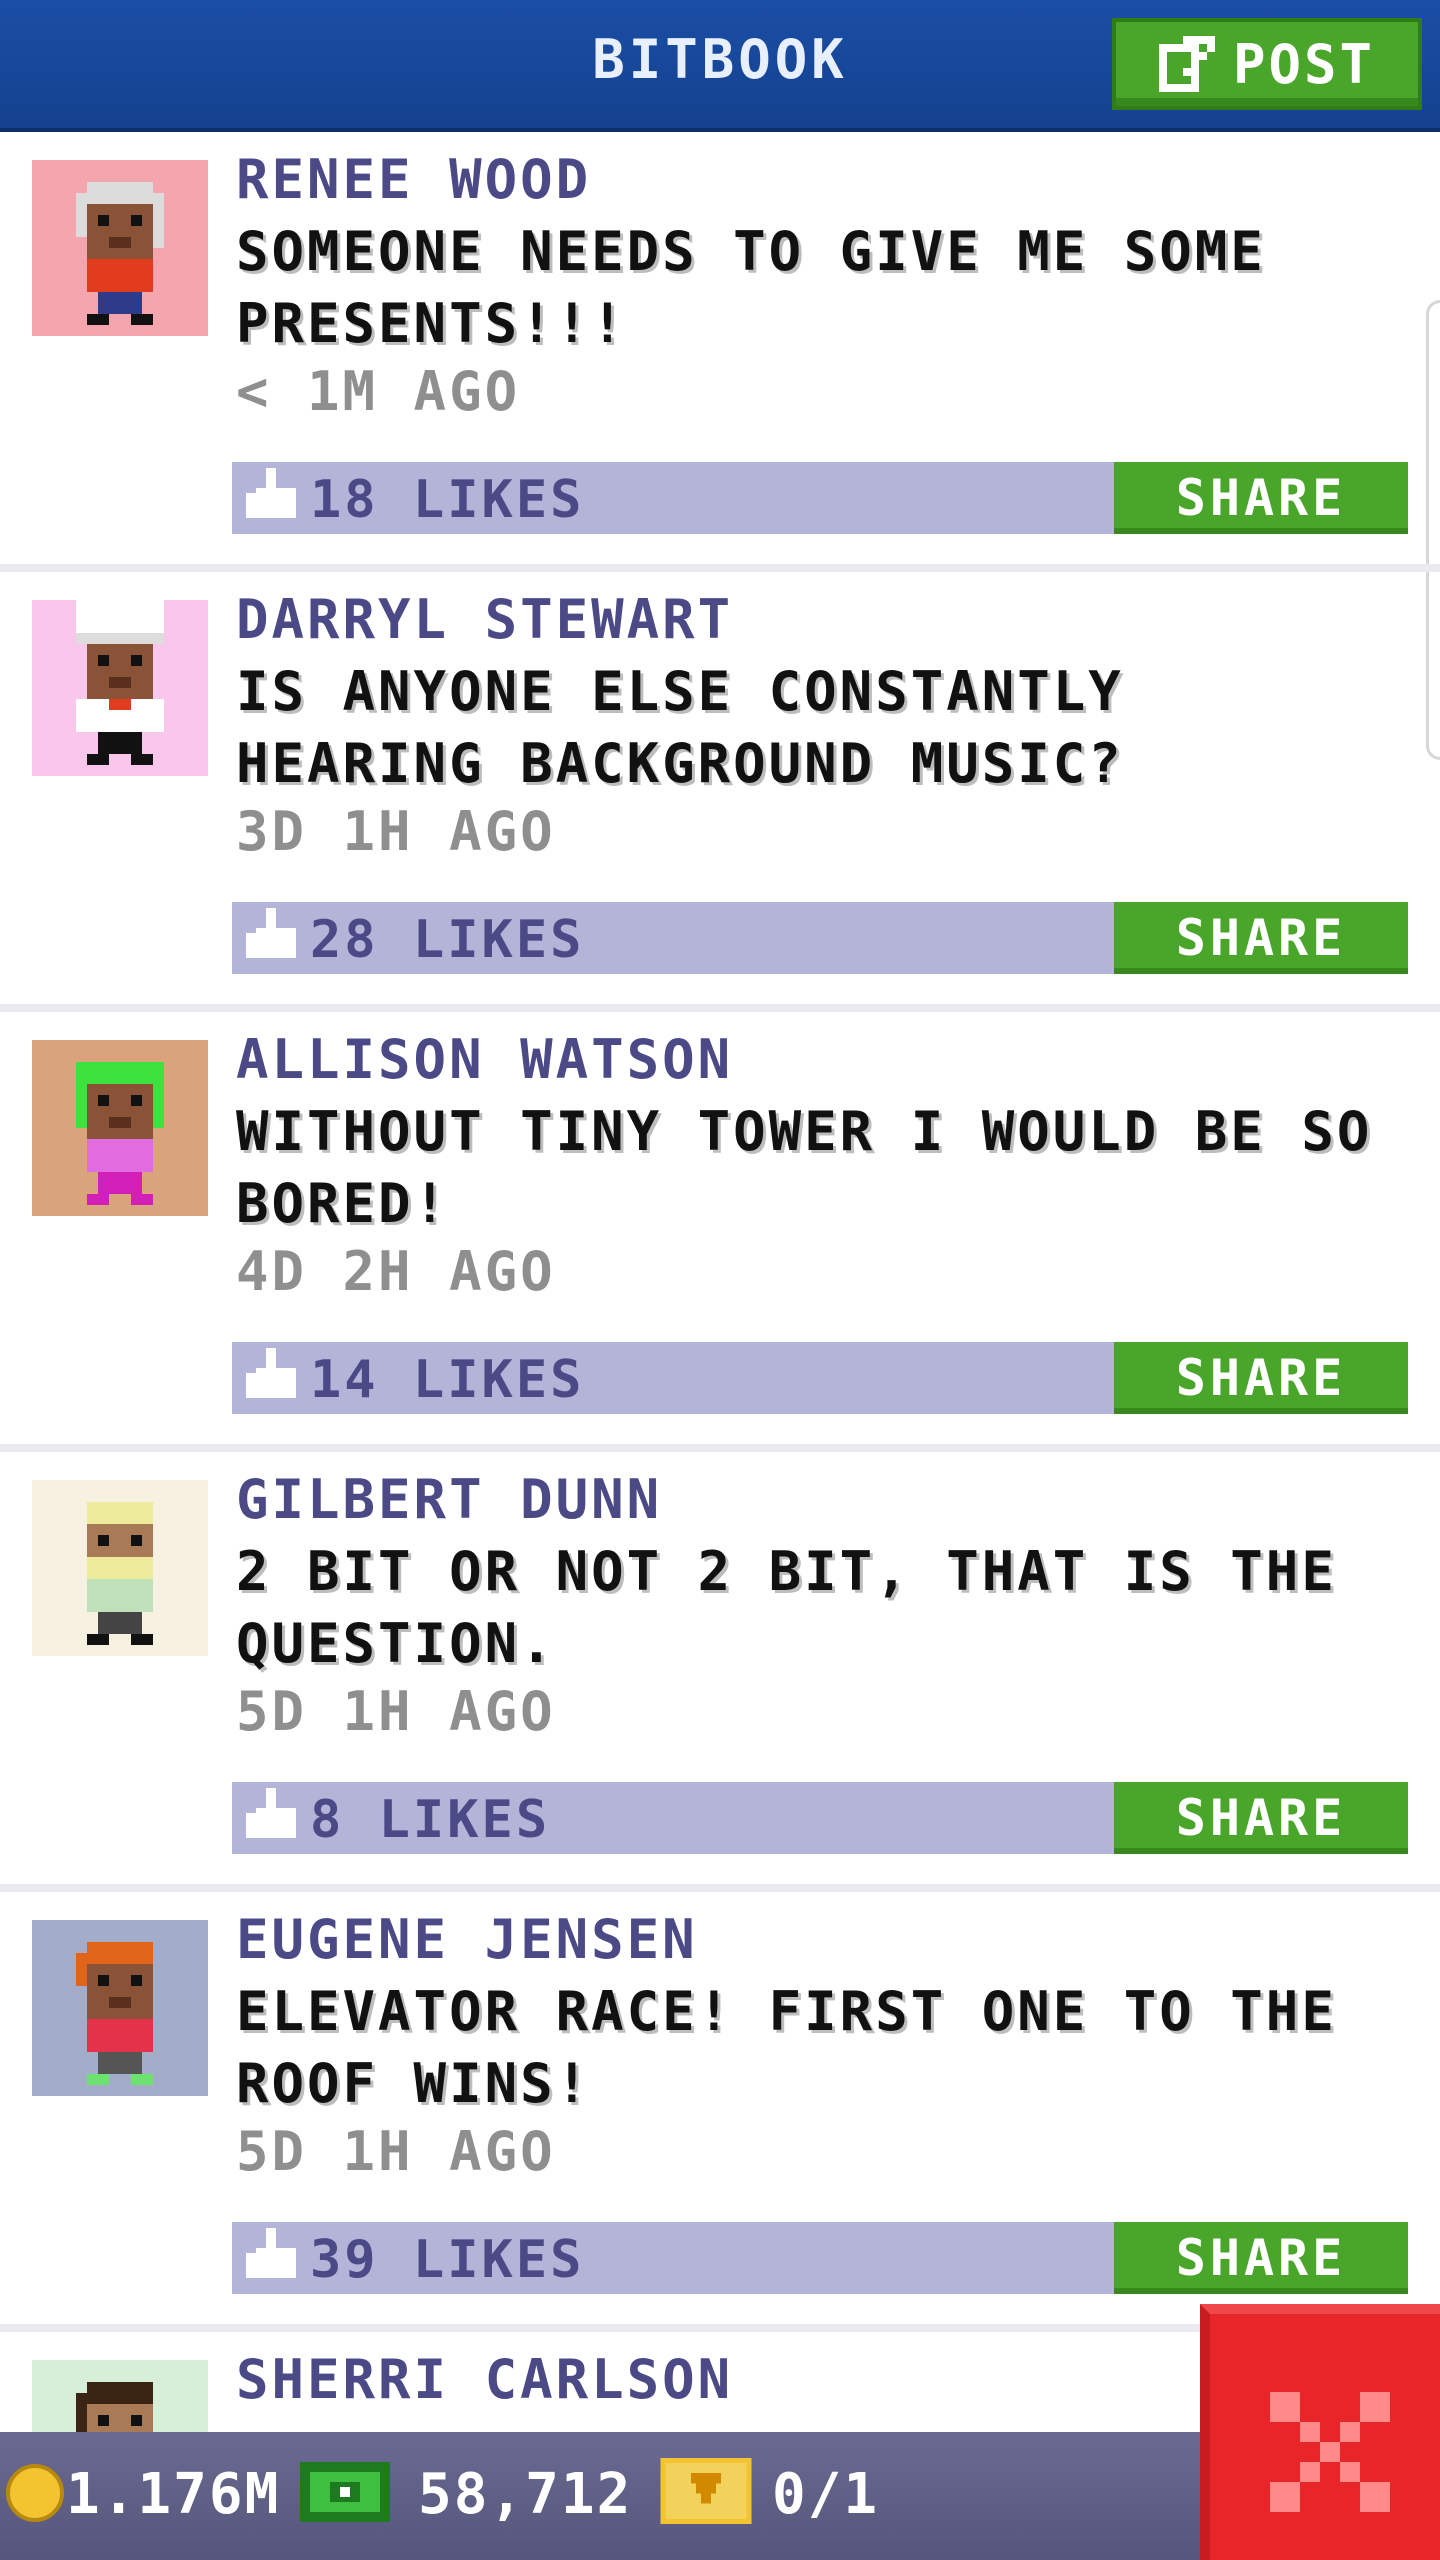 Image resolution: width=1440 pixels, height=2560 pixels. Describe the element at coordinates (804, 1167) in the screenshot. I see `post-message: WITHOUT TINY TOWER I WOULD BE SO BORED!` at that location.